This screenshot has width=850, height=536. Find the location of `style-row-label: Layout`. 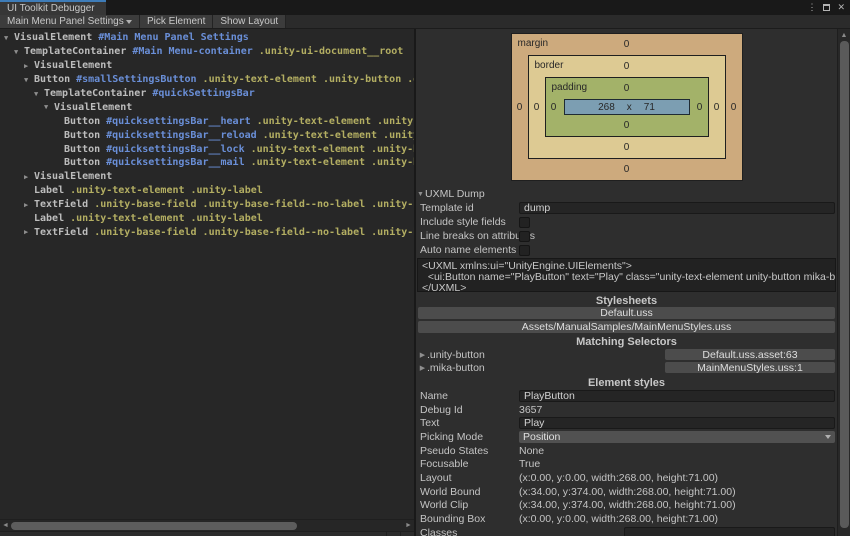

style-row-label: Layout is located at coordinates (436, 477).